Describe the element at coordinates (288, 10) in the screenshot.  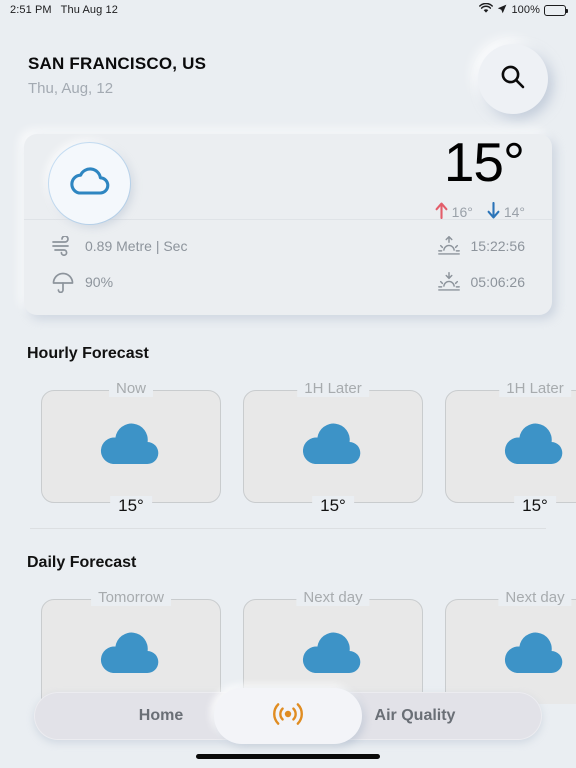
I see `status-bar: 2:51 PM Thu Aug 12 100%` at that location.